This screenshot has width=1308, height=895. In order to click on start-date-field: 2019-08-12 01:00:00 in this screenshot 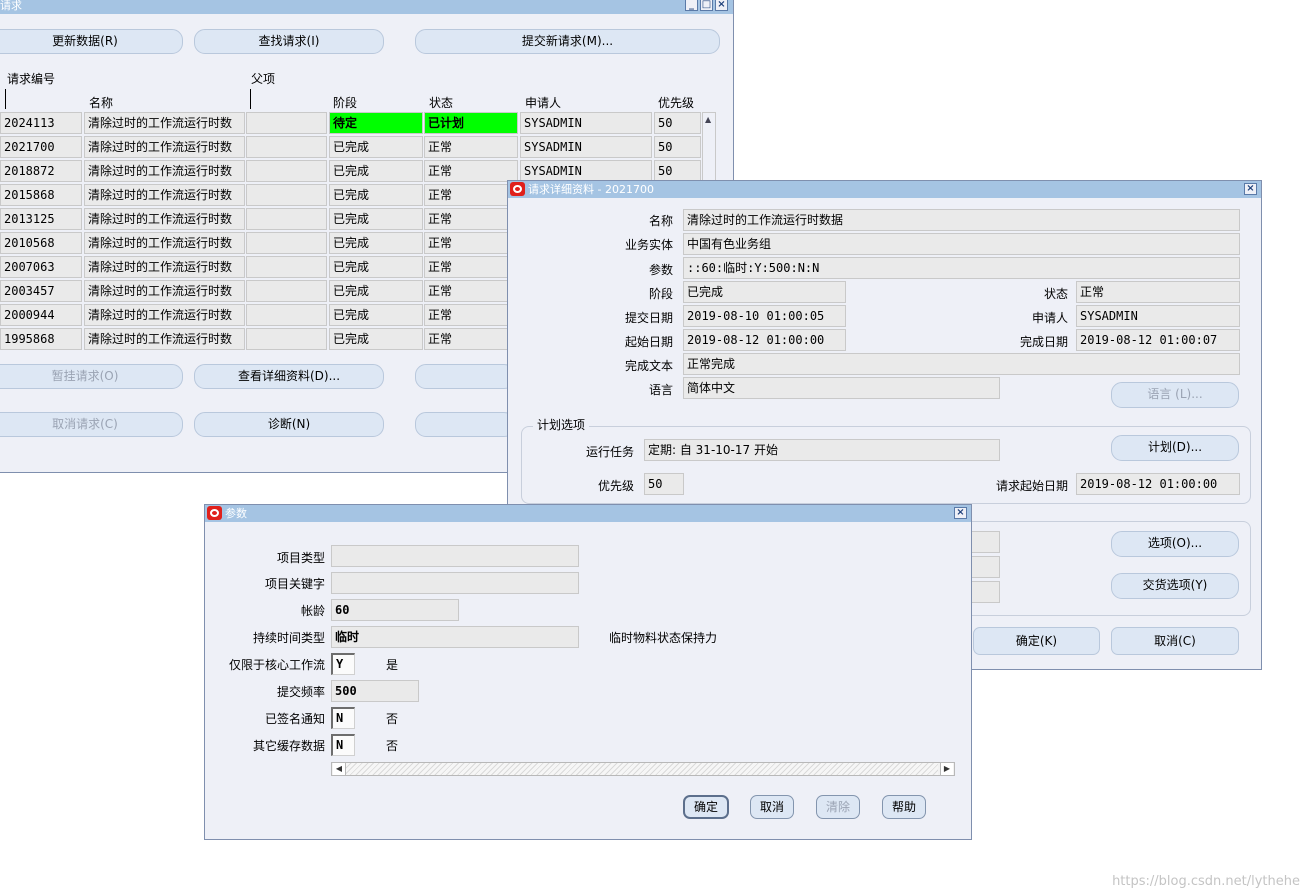, I will do `click(764, 340)`.